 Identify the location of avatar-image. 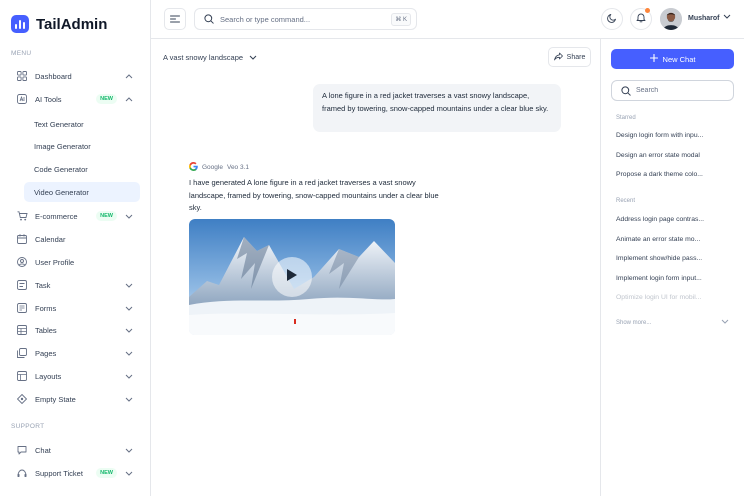
(671, 19).